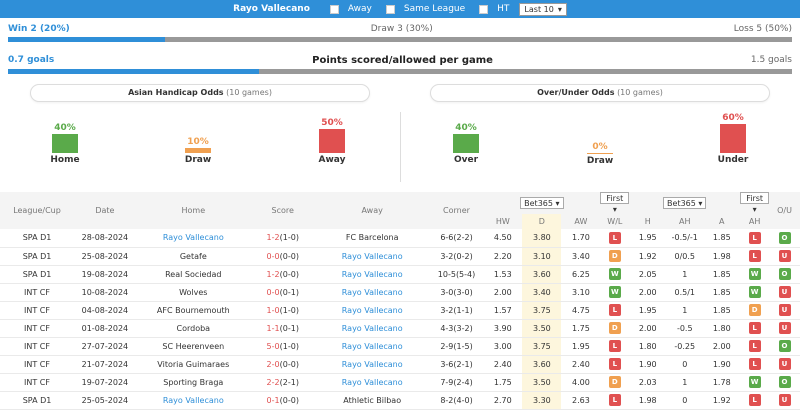  I want to click on asian-col-away: 50% Away, so click(332, 141).